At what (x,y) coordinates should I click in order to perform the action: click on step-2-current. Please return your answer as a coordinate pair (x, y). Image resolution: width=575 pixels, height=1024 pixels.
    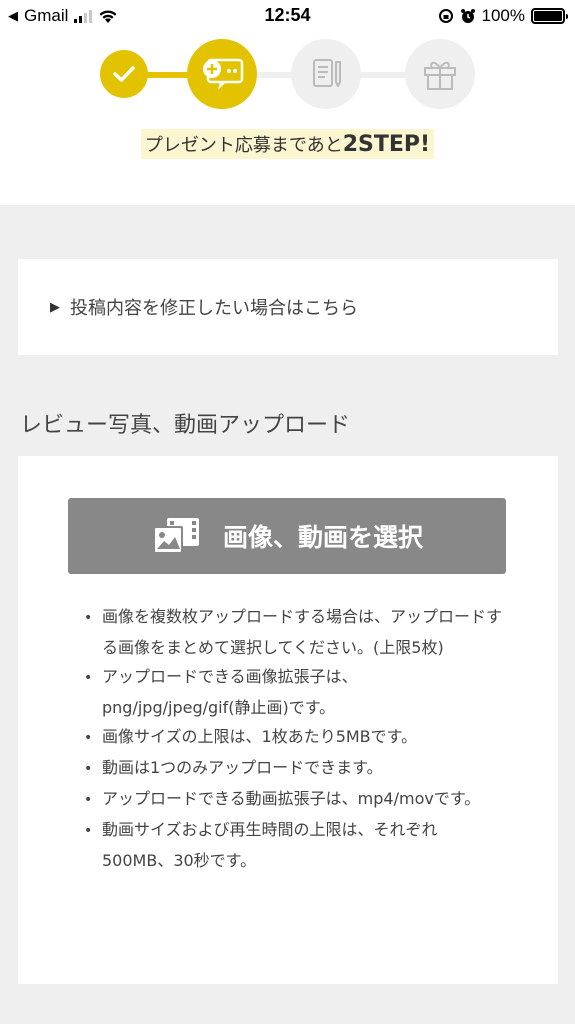
    Looking at the image, I should click on (222, 74).